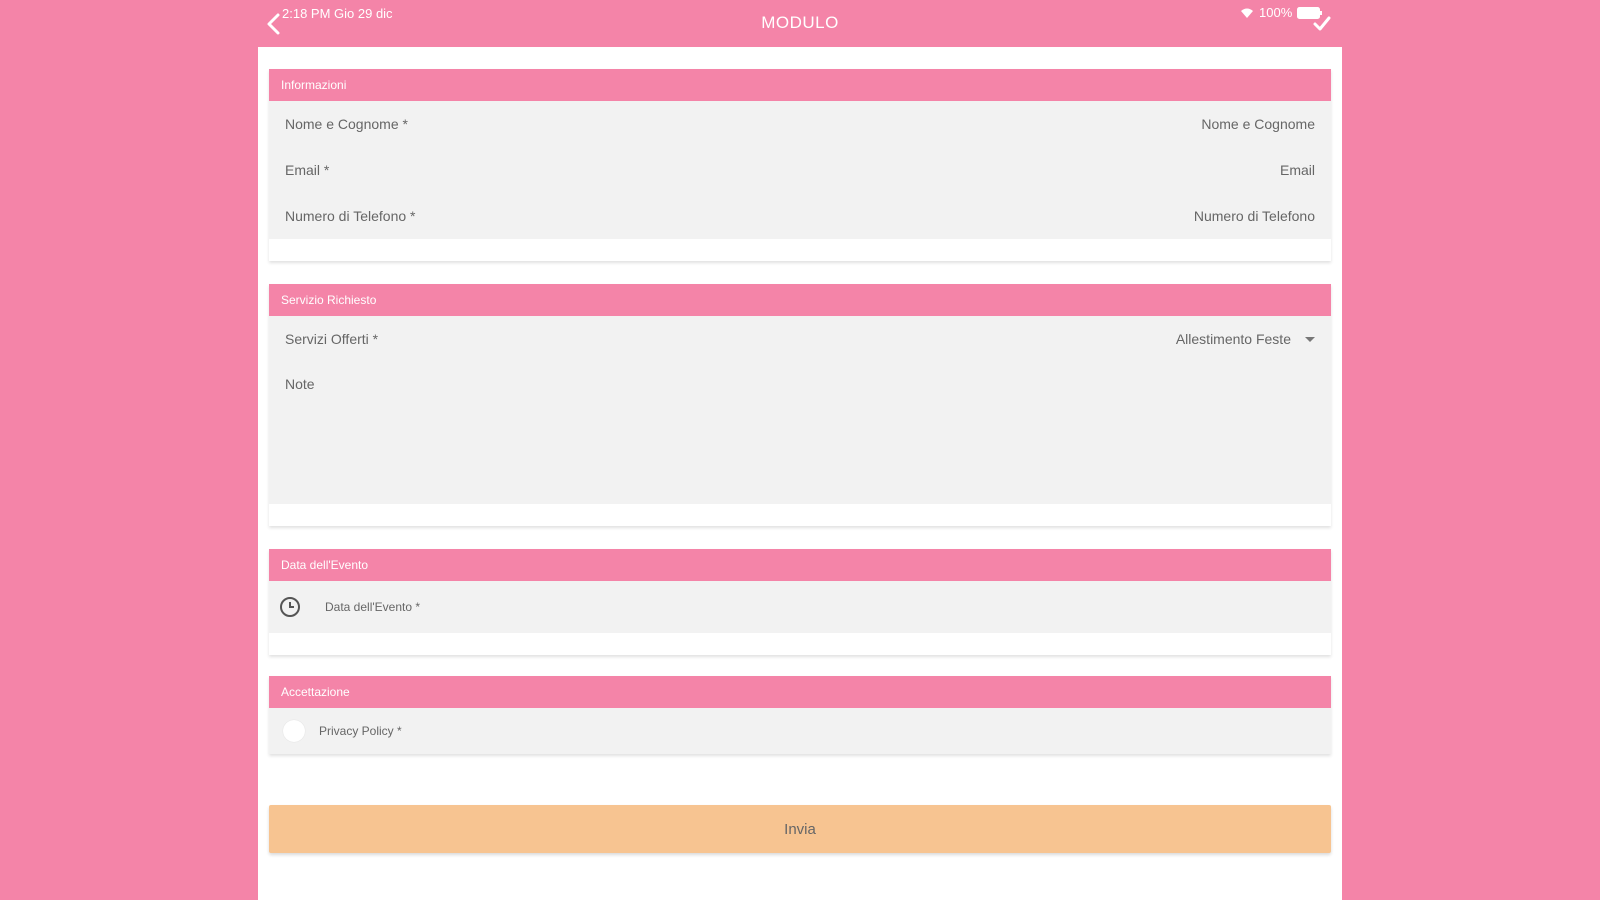 The width and height of the screenshot is (1600, 900). Describe the element at coordinates (800, 300) in the screenshot. I see `section-header: Servizio Richiesto` at that location.